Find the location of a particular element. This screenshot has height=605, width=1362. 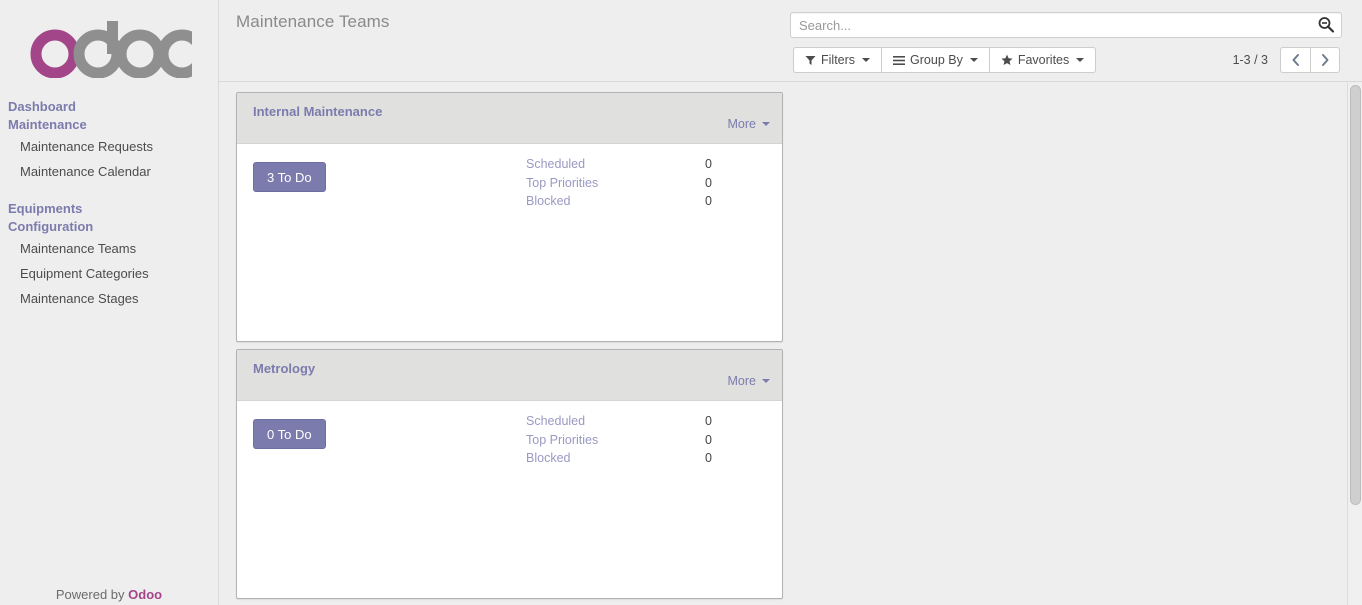

group-by-button: Group By is located at coordinates (935, 60).